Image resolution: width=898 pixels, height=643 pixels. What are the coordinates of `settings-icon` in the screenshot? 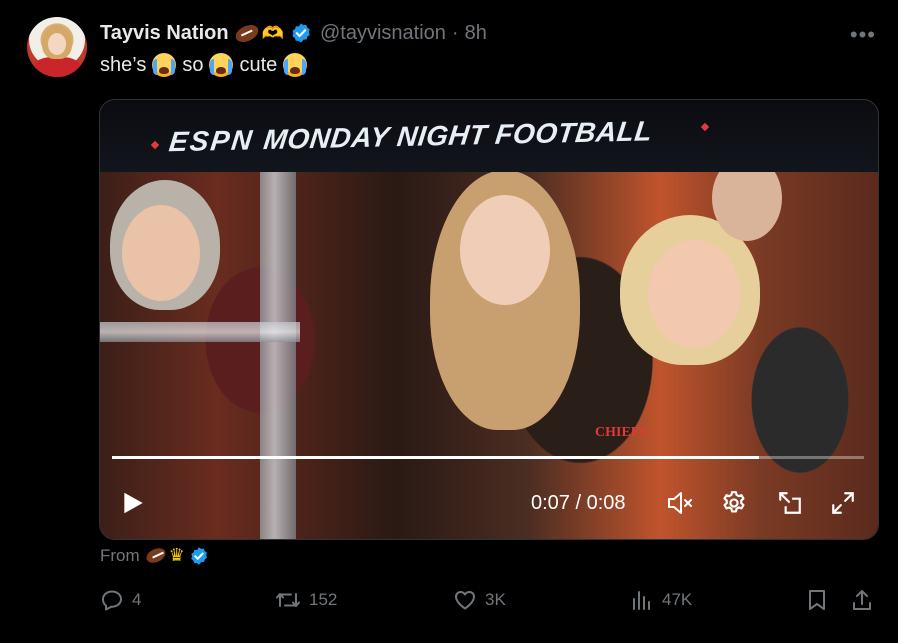 It's located at (734, 503).